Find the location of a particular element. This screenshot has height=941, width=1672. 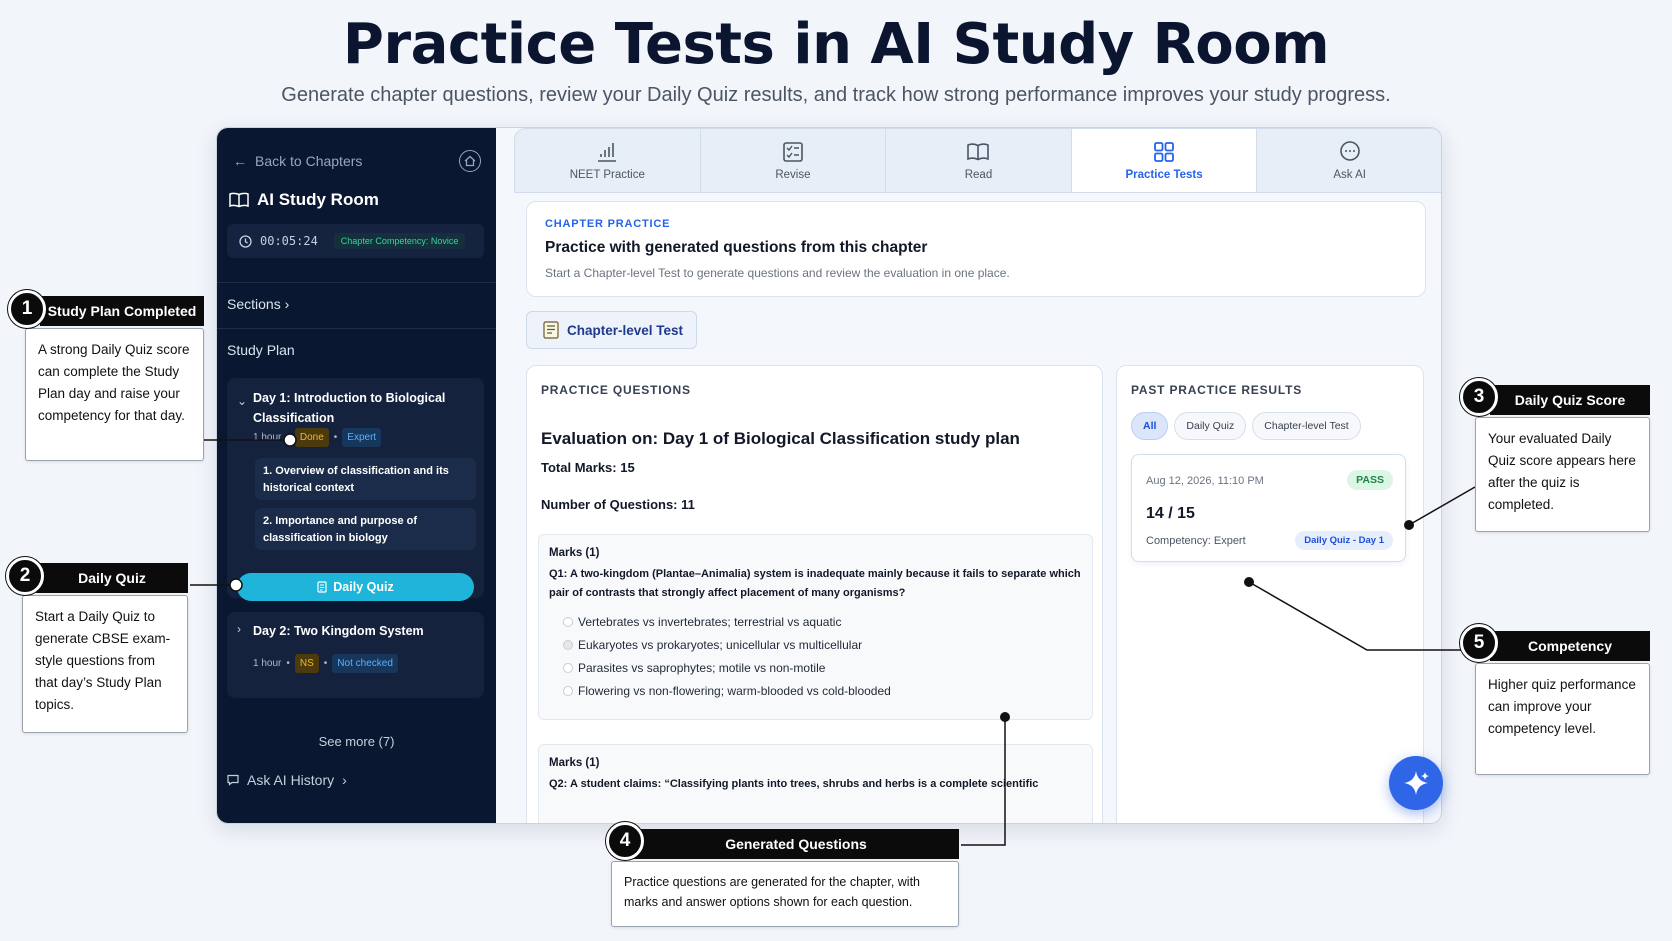

home-icon is located at coordinates (470, 161).